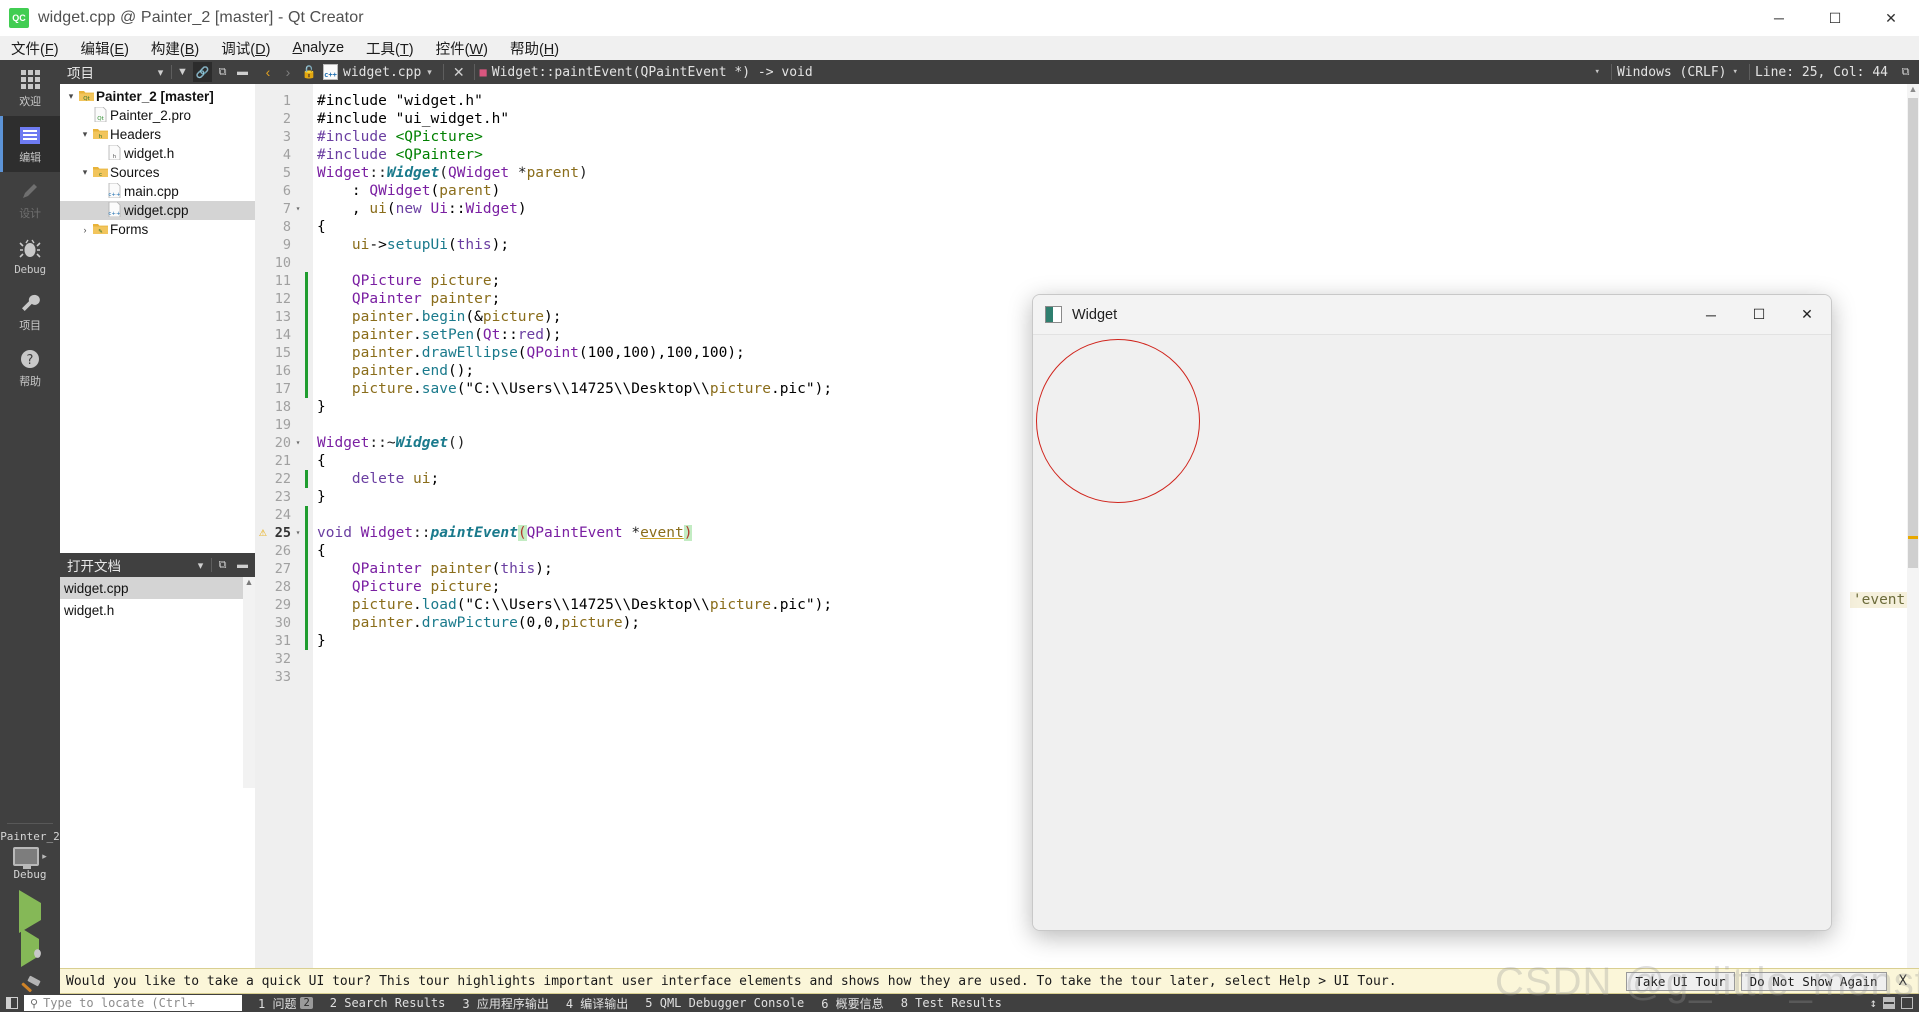  I want to click on tree-item-painter-2-master-: ▾ Qt Painter_2 [master], so click(157, 96).